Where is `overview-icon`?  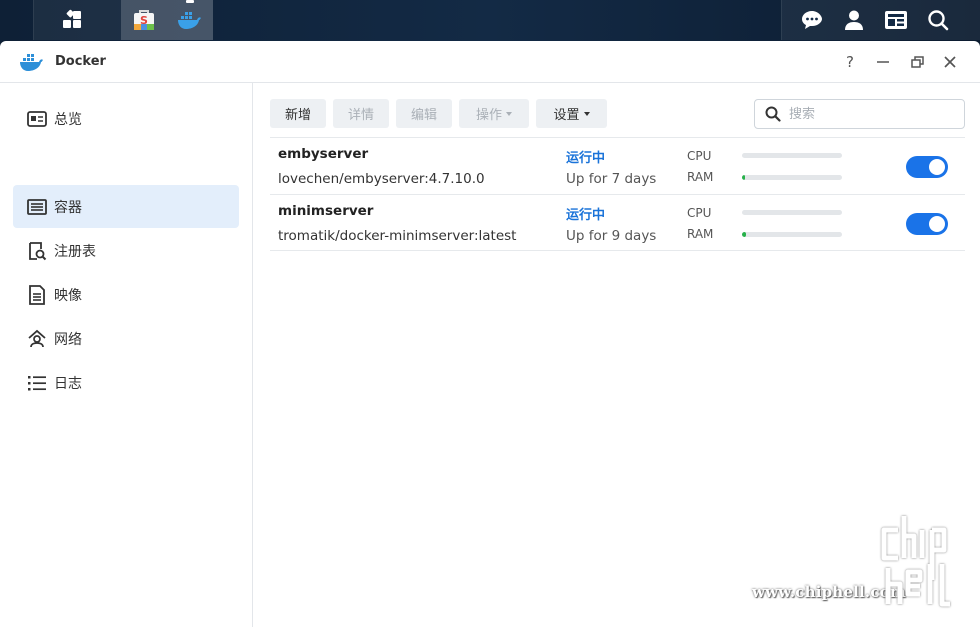 overview-icon is located at coordinates (37, 119).